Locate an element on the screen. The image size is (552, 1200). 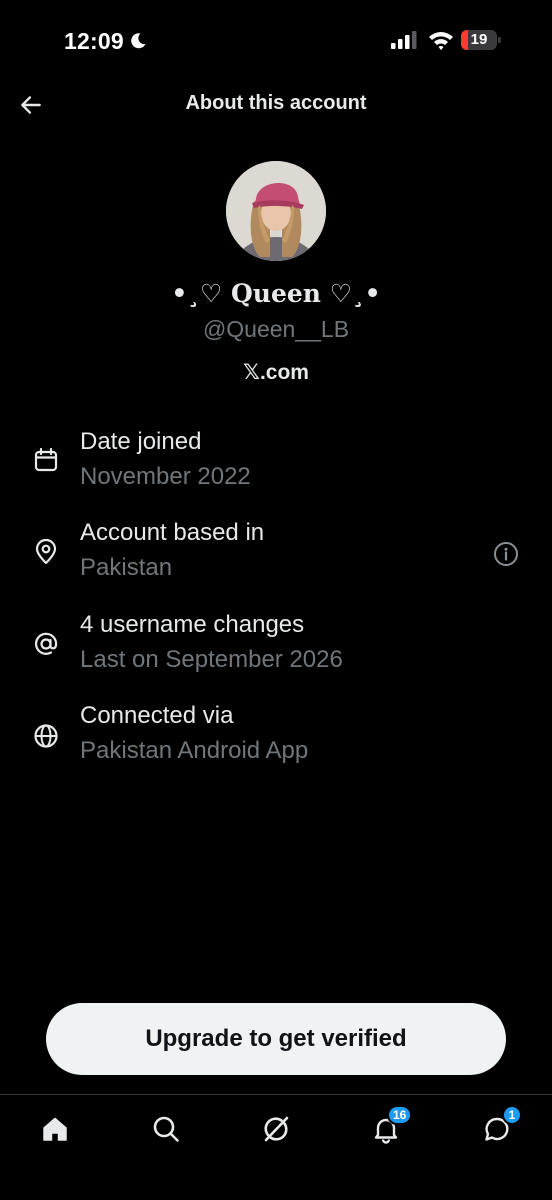
at-sign-icon is located at coordinates (46, 643).